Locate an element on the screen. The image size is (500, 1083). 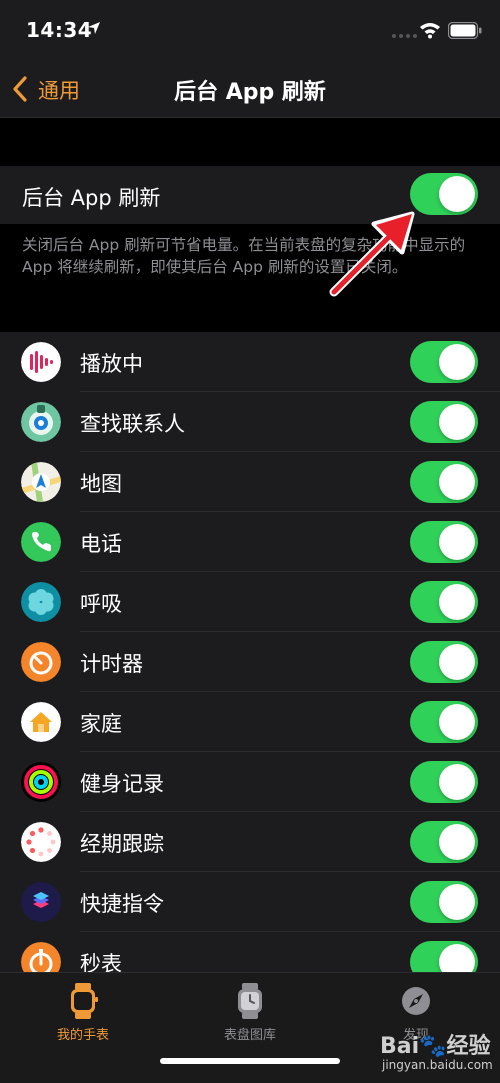
list-item: 地图 is located at coordinates (250, 482).